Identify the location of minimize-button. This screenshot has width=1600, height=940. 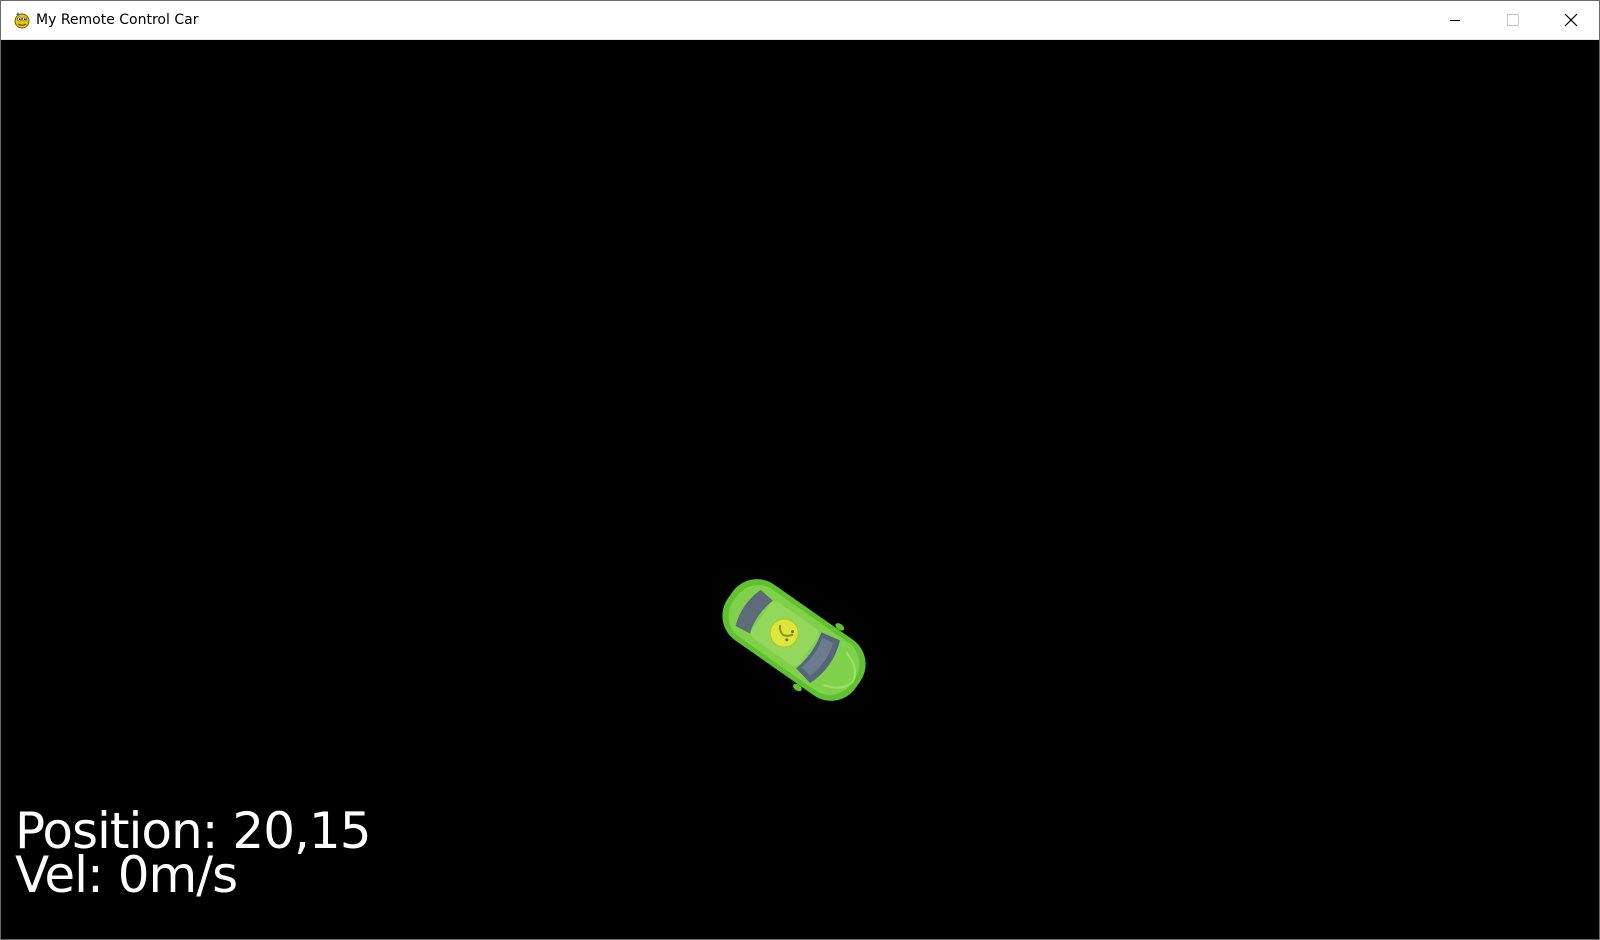
(1455, 20).